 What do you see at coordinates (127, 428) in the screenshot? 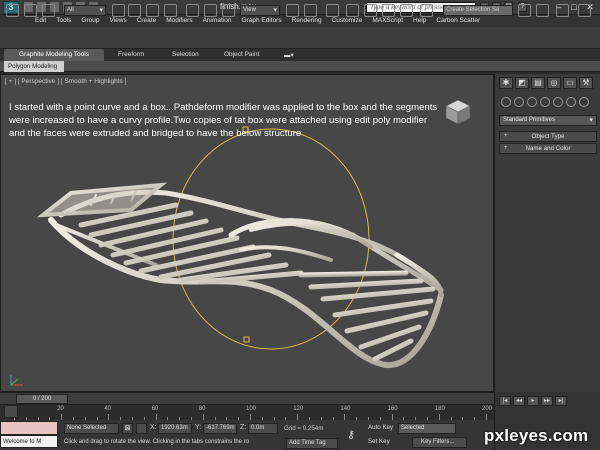
I see `lock-selection-icon: ⊠` at bounding box center [127, 428].